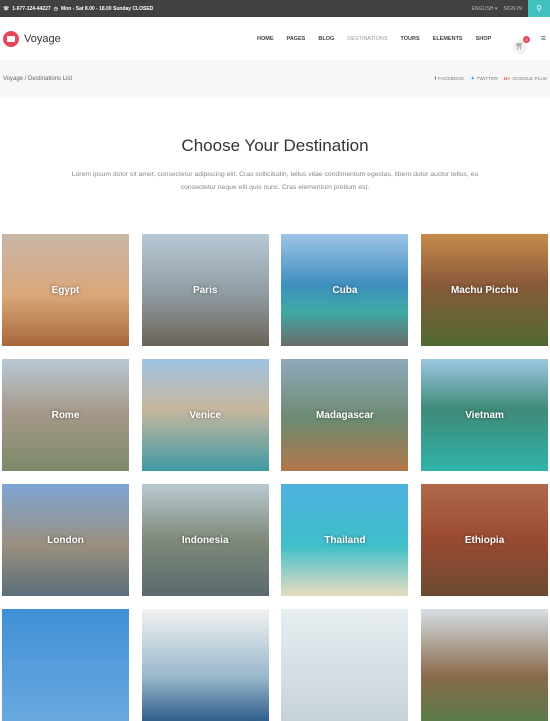  What do you see at coordinates (485, 415) in the screenshot?
I see `destination-tile: Vietnam` at bounding box center [485, 415].